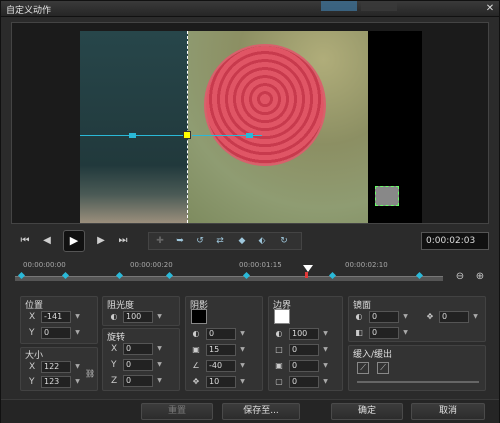 The width and height of the screenshot is (500, 423). I want to click on opacity-panel: 阻光度 ◐ 100 ▼, so click(141, 311).